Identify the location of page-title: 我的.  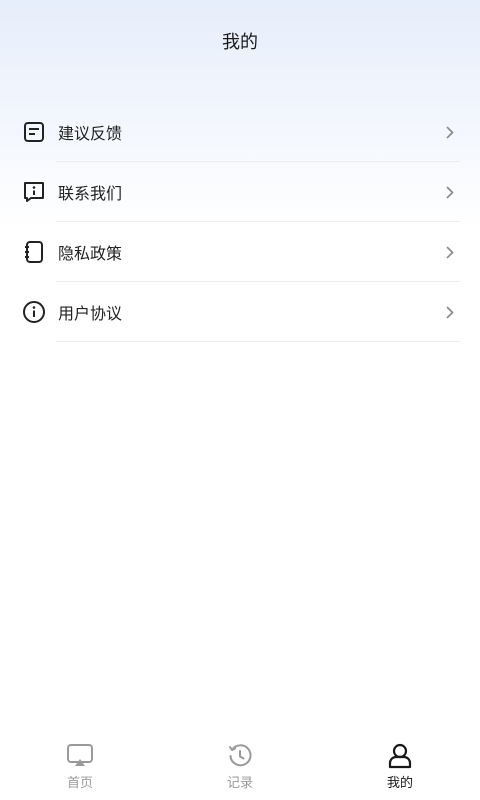
(240, 42).